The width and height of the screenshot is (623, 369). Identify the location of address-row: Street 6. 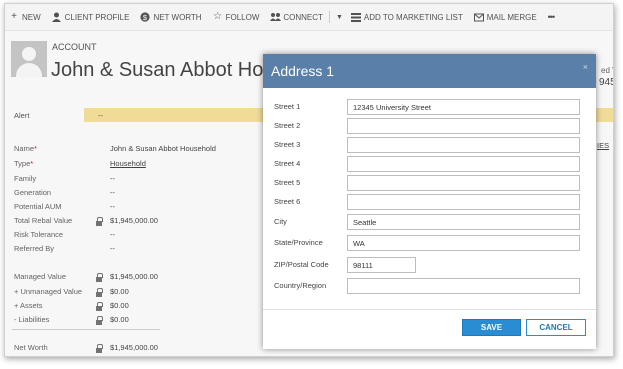
(430, 202).